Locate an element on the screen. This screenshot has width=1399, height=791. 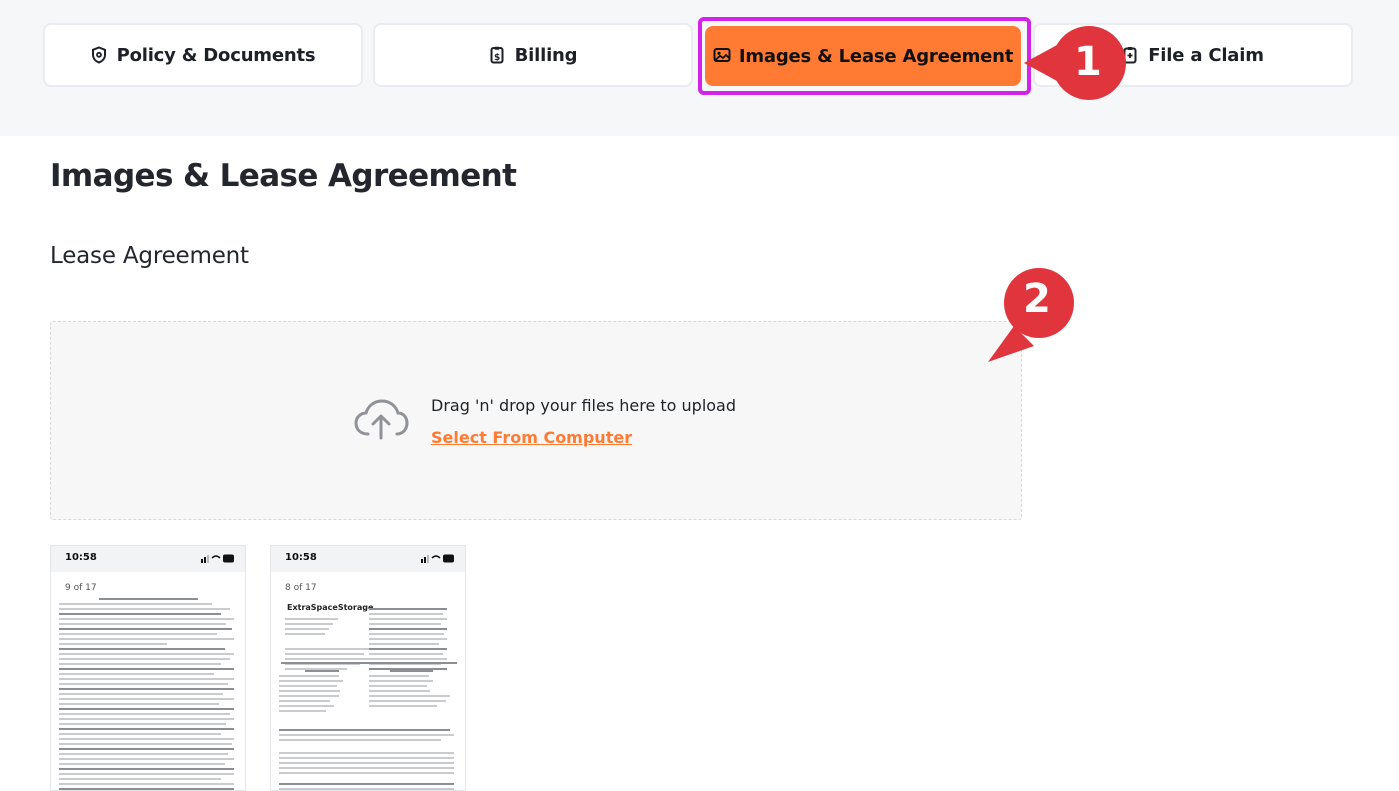
receipt-dollar-icon: $ is located at coordinates (497, 55).